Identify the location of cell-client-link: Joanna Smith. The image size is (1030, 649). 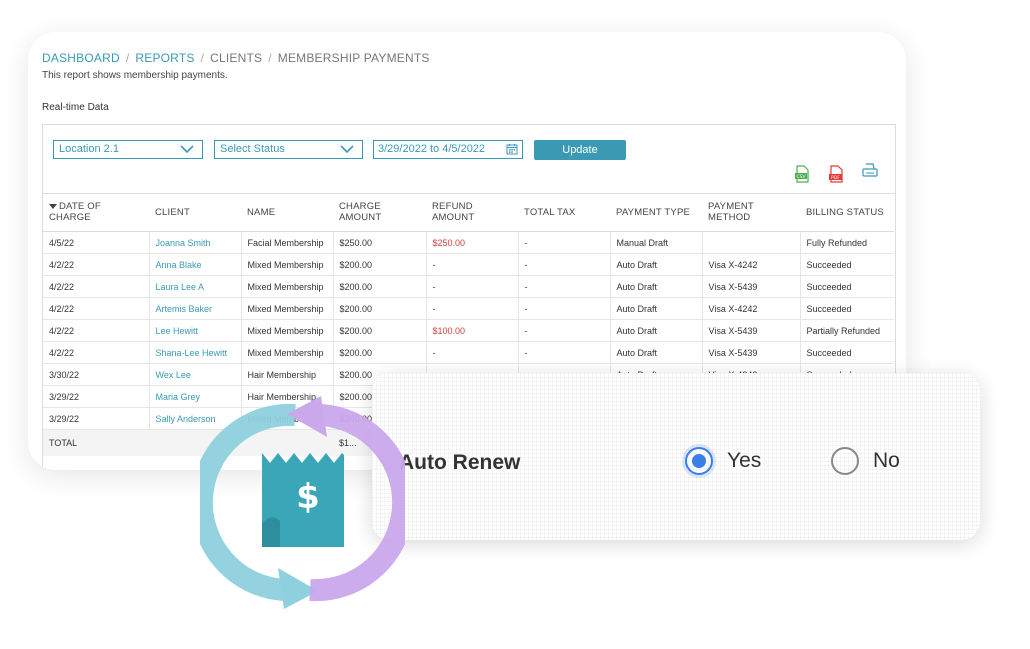
(195, 242).